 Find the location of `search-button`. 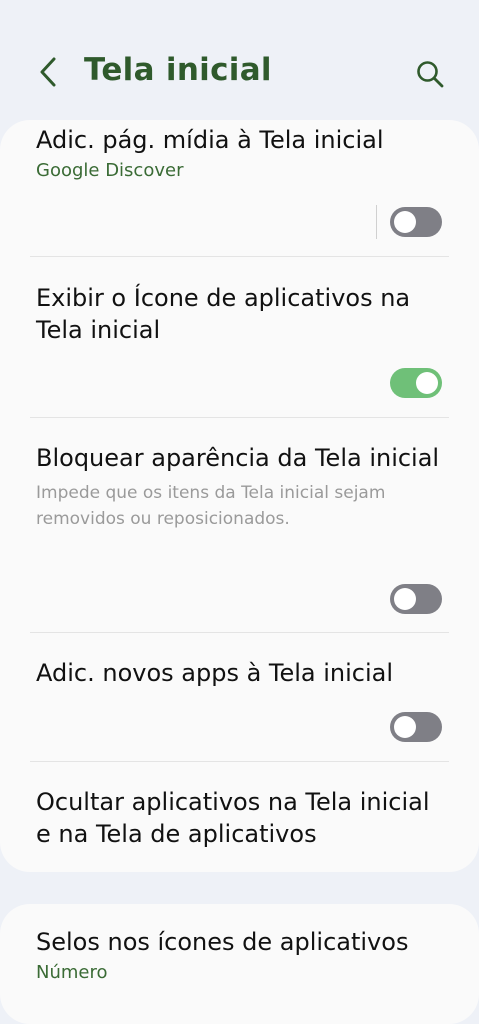

search-button is located at coordinates (430, 74).